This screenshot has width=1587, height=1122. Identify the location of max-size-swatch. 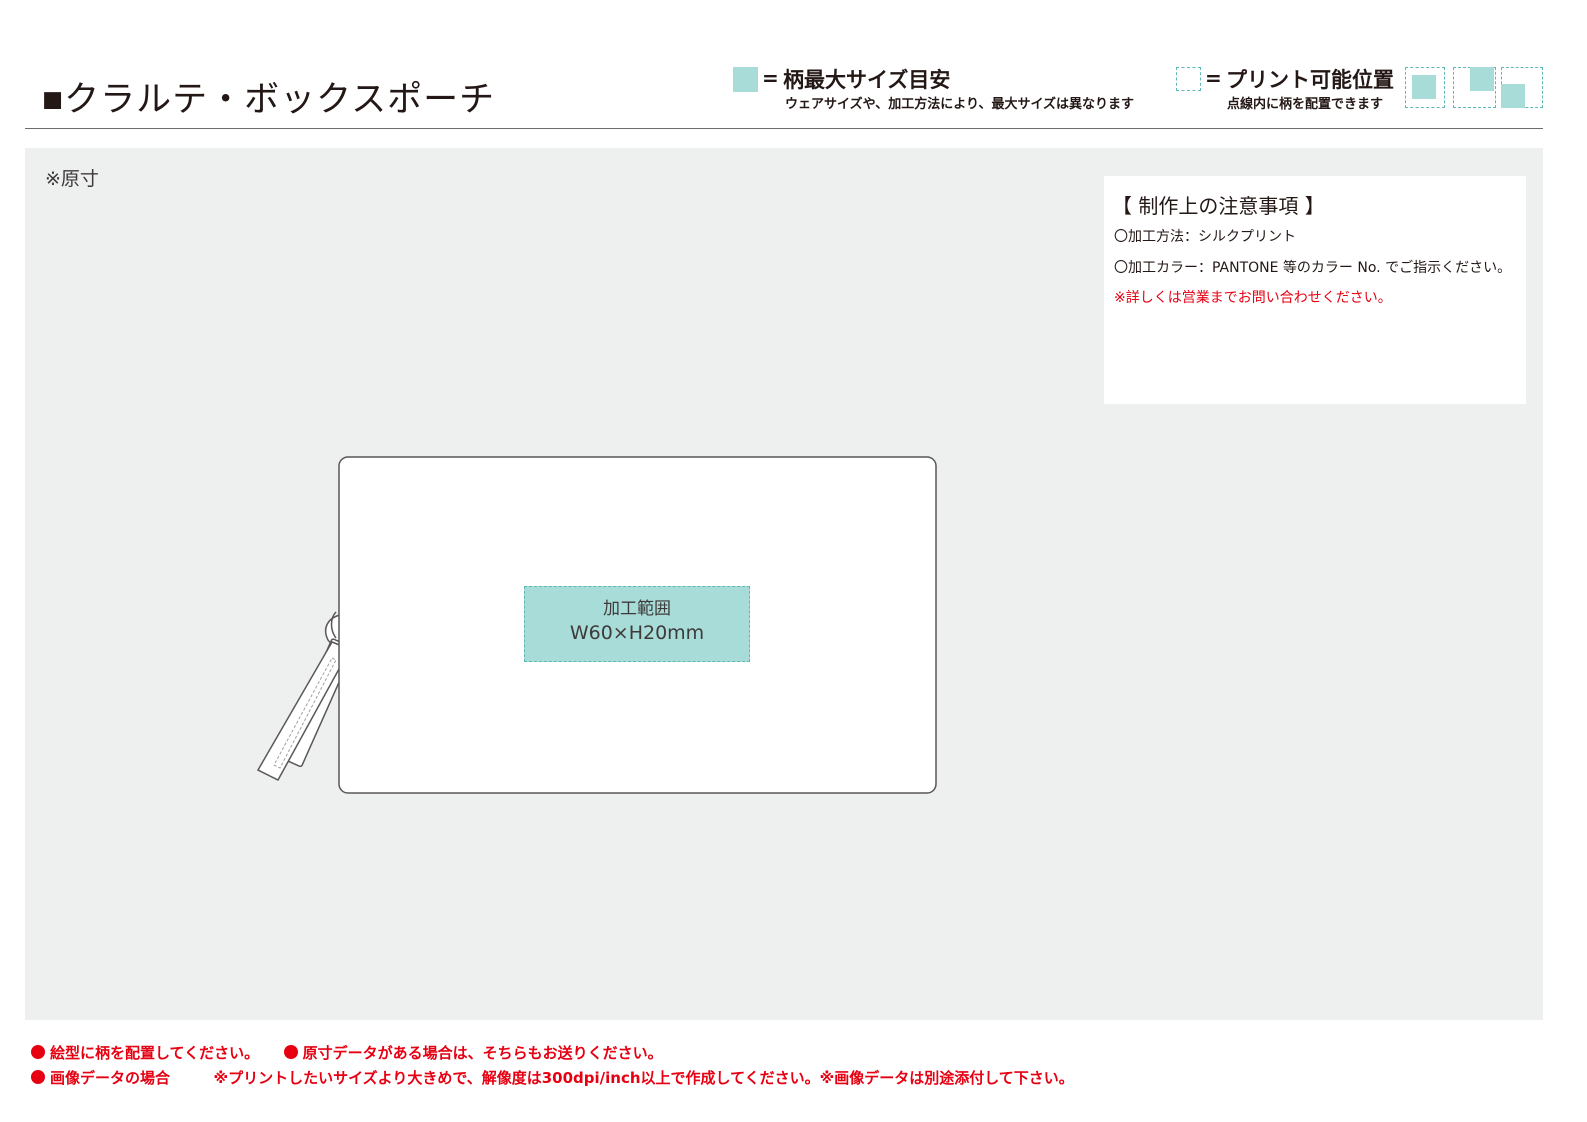
(745, 79).